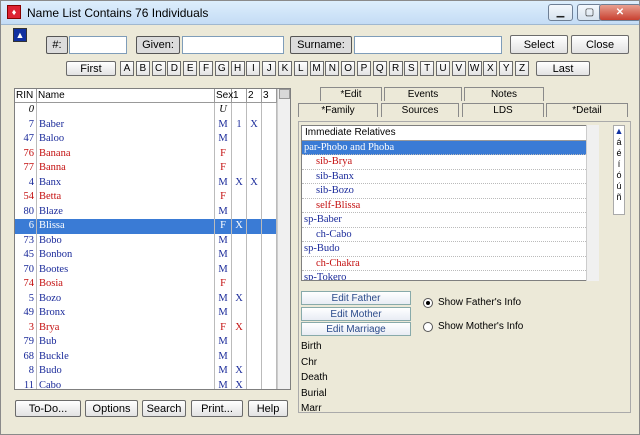 This screenshot has width=640, height=435. I want to click on relative-item: sp-Baber, so click(450, 220).